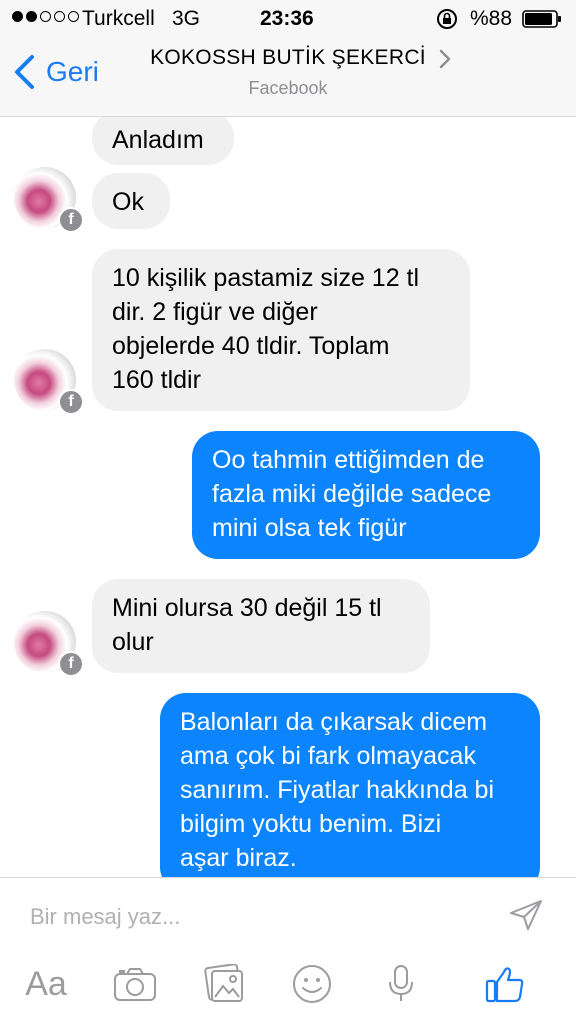 Image resolution: width=576 pixels, height=1024 pixels. What do you see at coordinates (288, 88) in the screenshot?
I see `conversation-subtitle: Facebook` at bounding box center [288, 88].